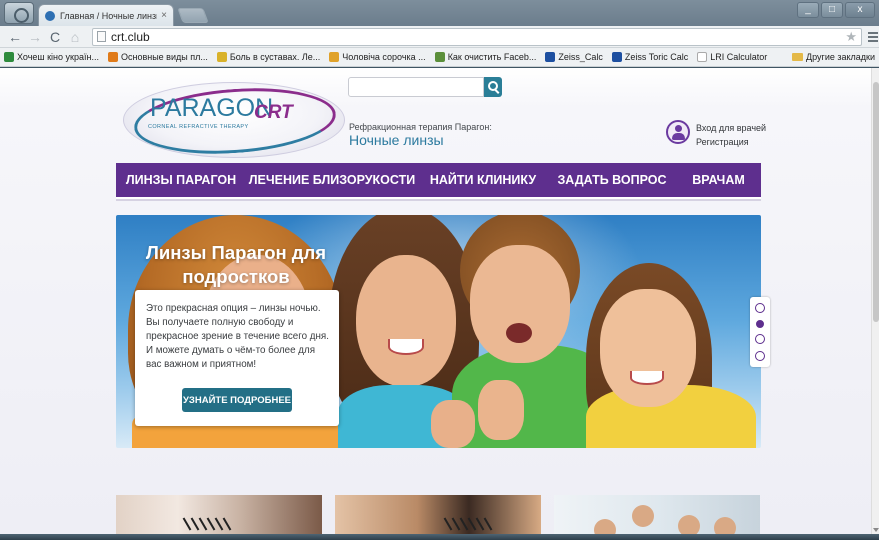 Image resolution: width=879 pixels, height=540 pixels. Describe the element at coordinates (851, 37) in the screenshot. I see `bookmark-star-icon: ★` at that location.